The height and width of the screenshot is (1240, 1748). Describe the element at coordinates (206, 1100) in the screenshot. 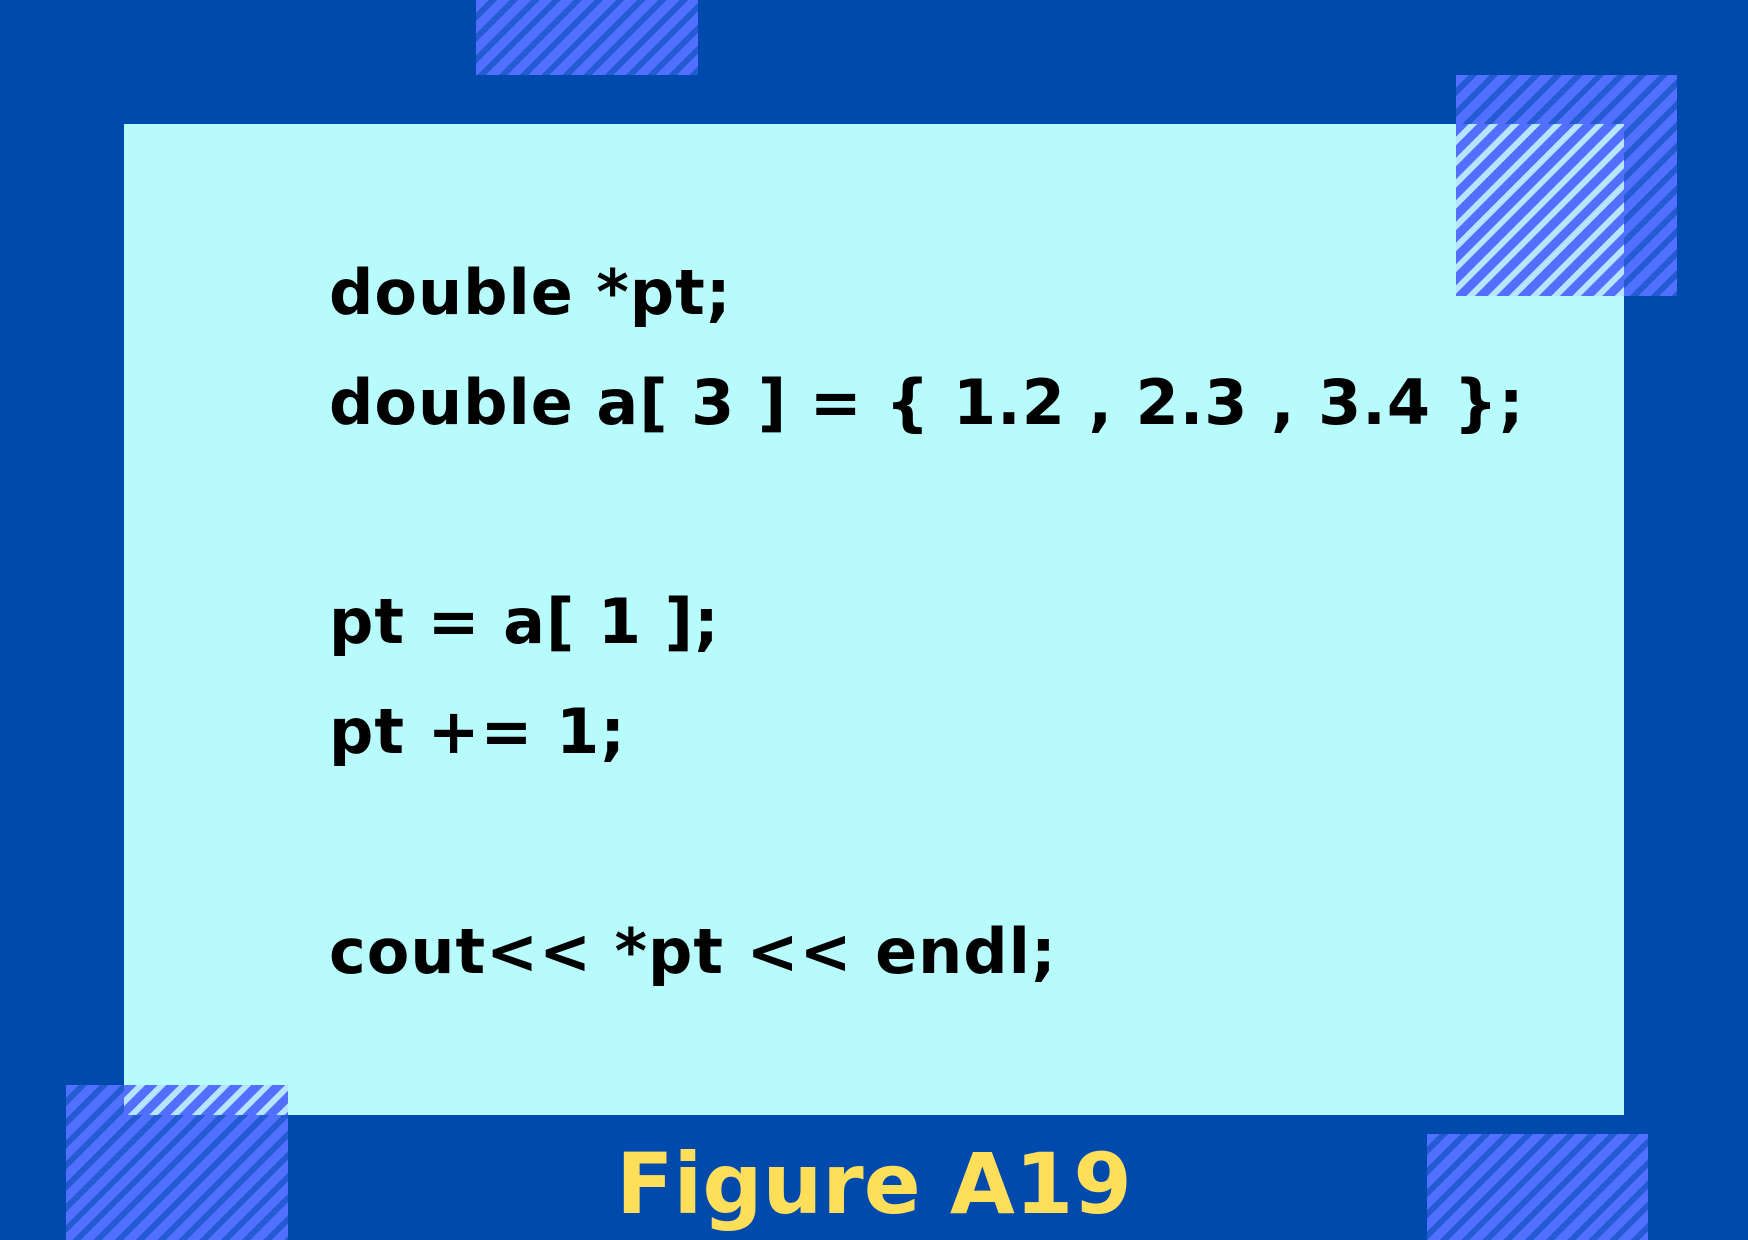

I see `decorative-stripe-panel-overlay-bottom-left` at that location.